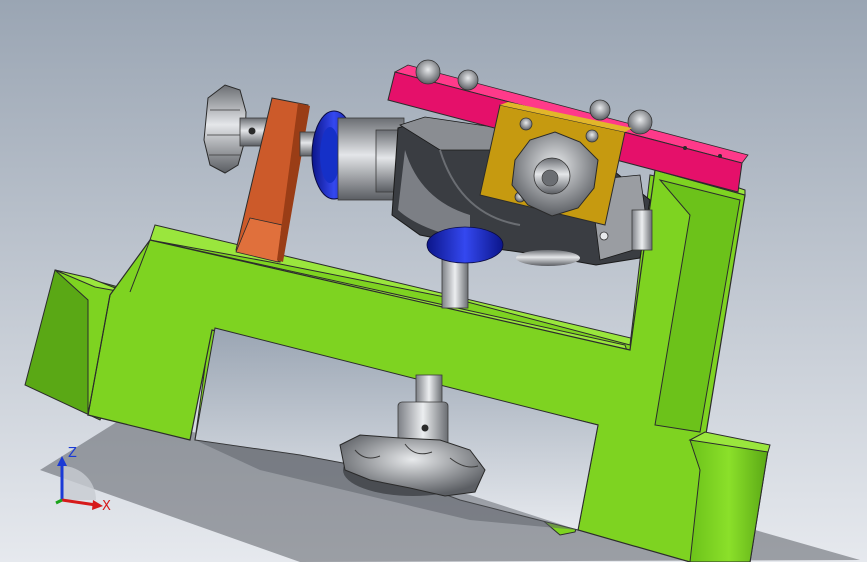  I want to click on side-screw-hole, so click(252, 131).